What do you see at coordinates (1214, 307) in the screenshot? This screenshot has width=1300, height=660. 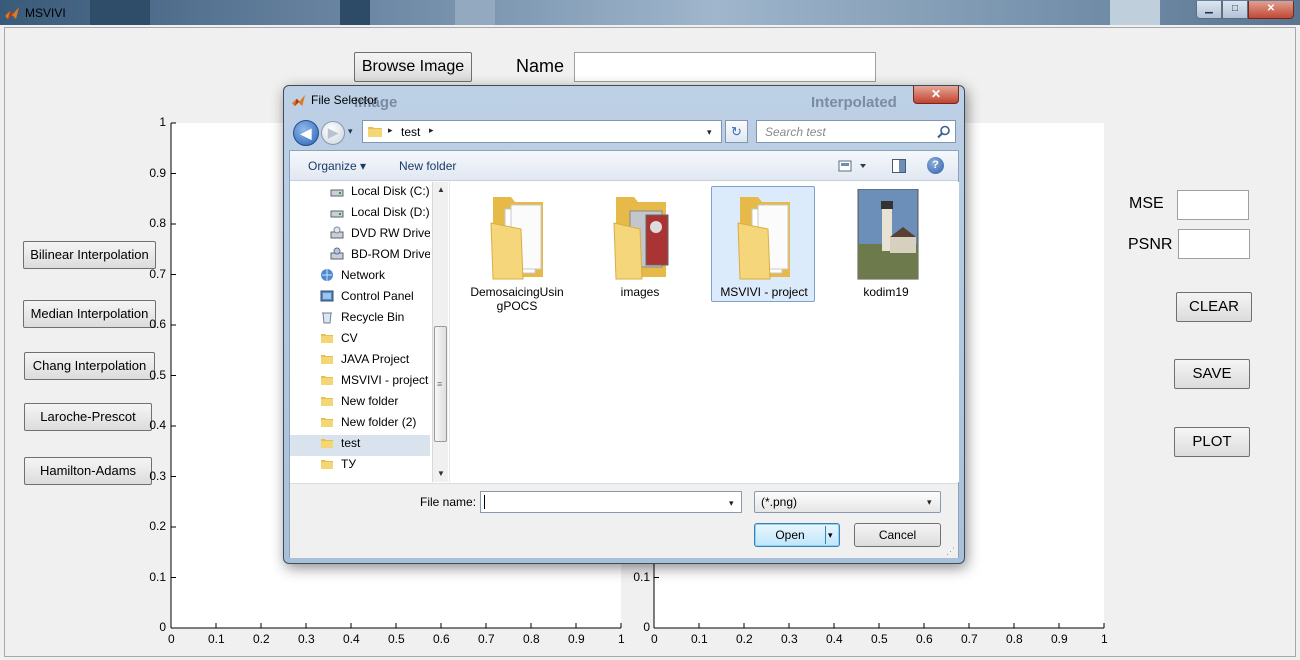 I see `clear-button: CLEAR` at bounding box center [1214, 307].